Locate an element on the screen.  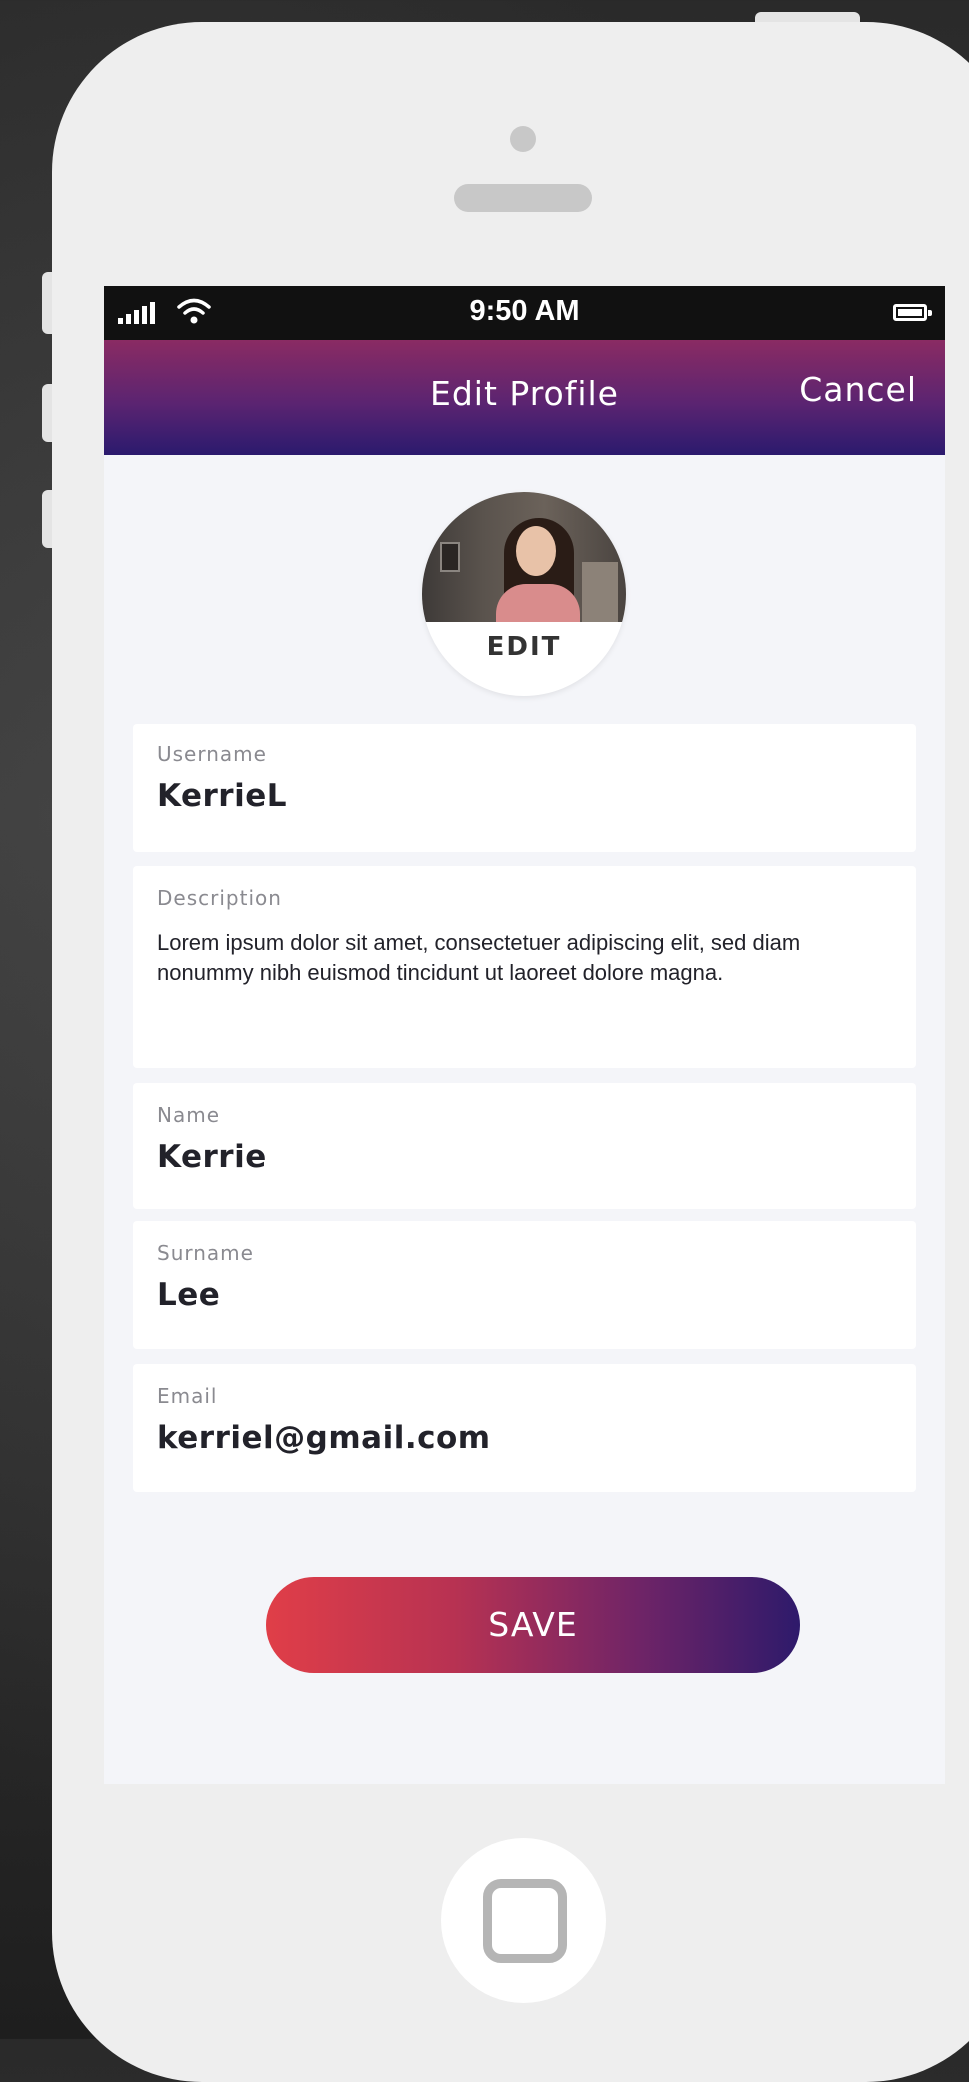
surname-value: Lee is located at coordinates (188, 1295).